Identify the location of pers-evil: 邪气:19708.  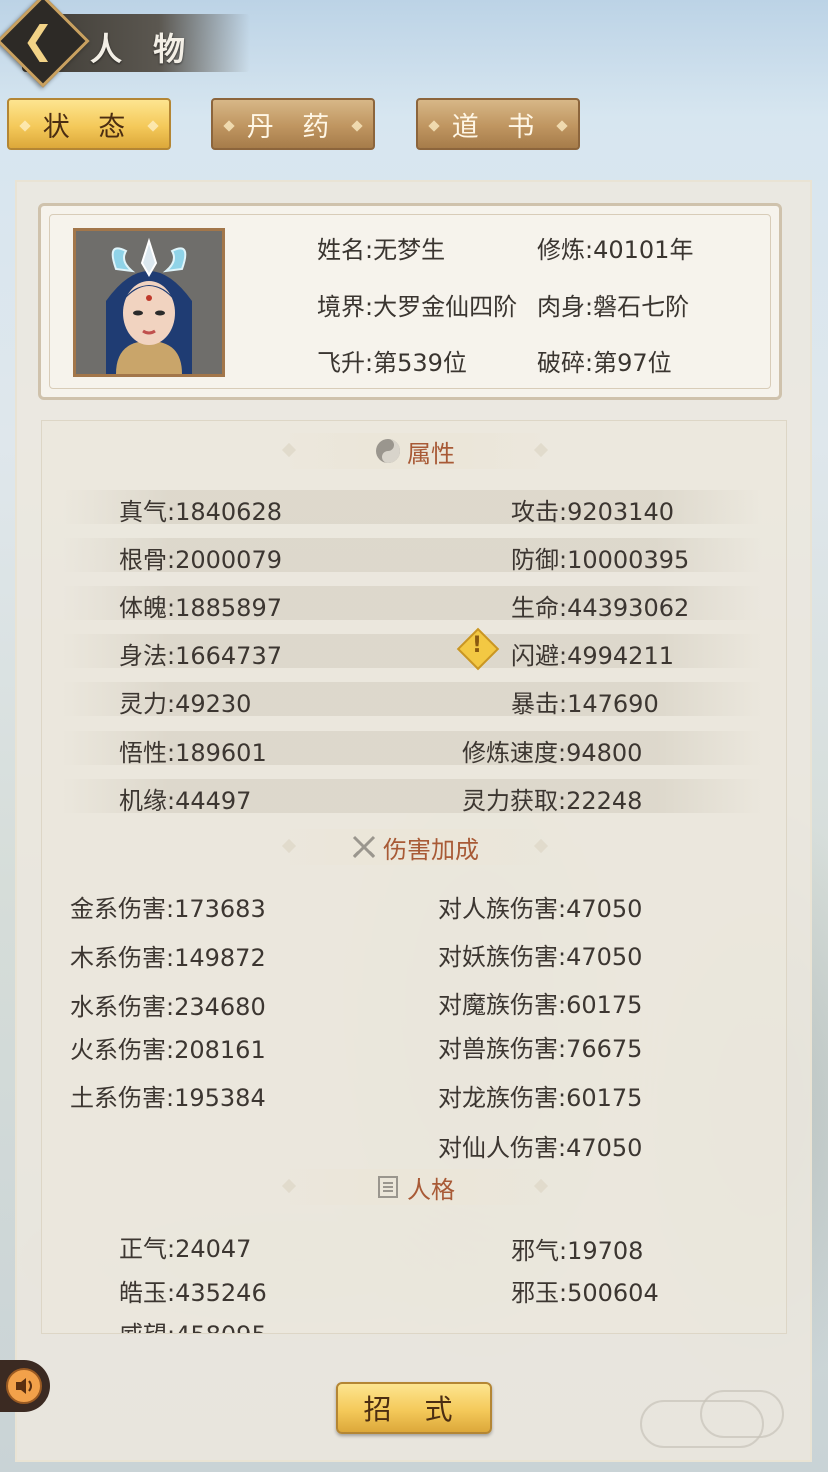
(577, 1248).